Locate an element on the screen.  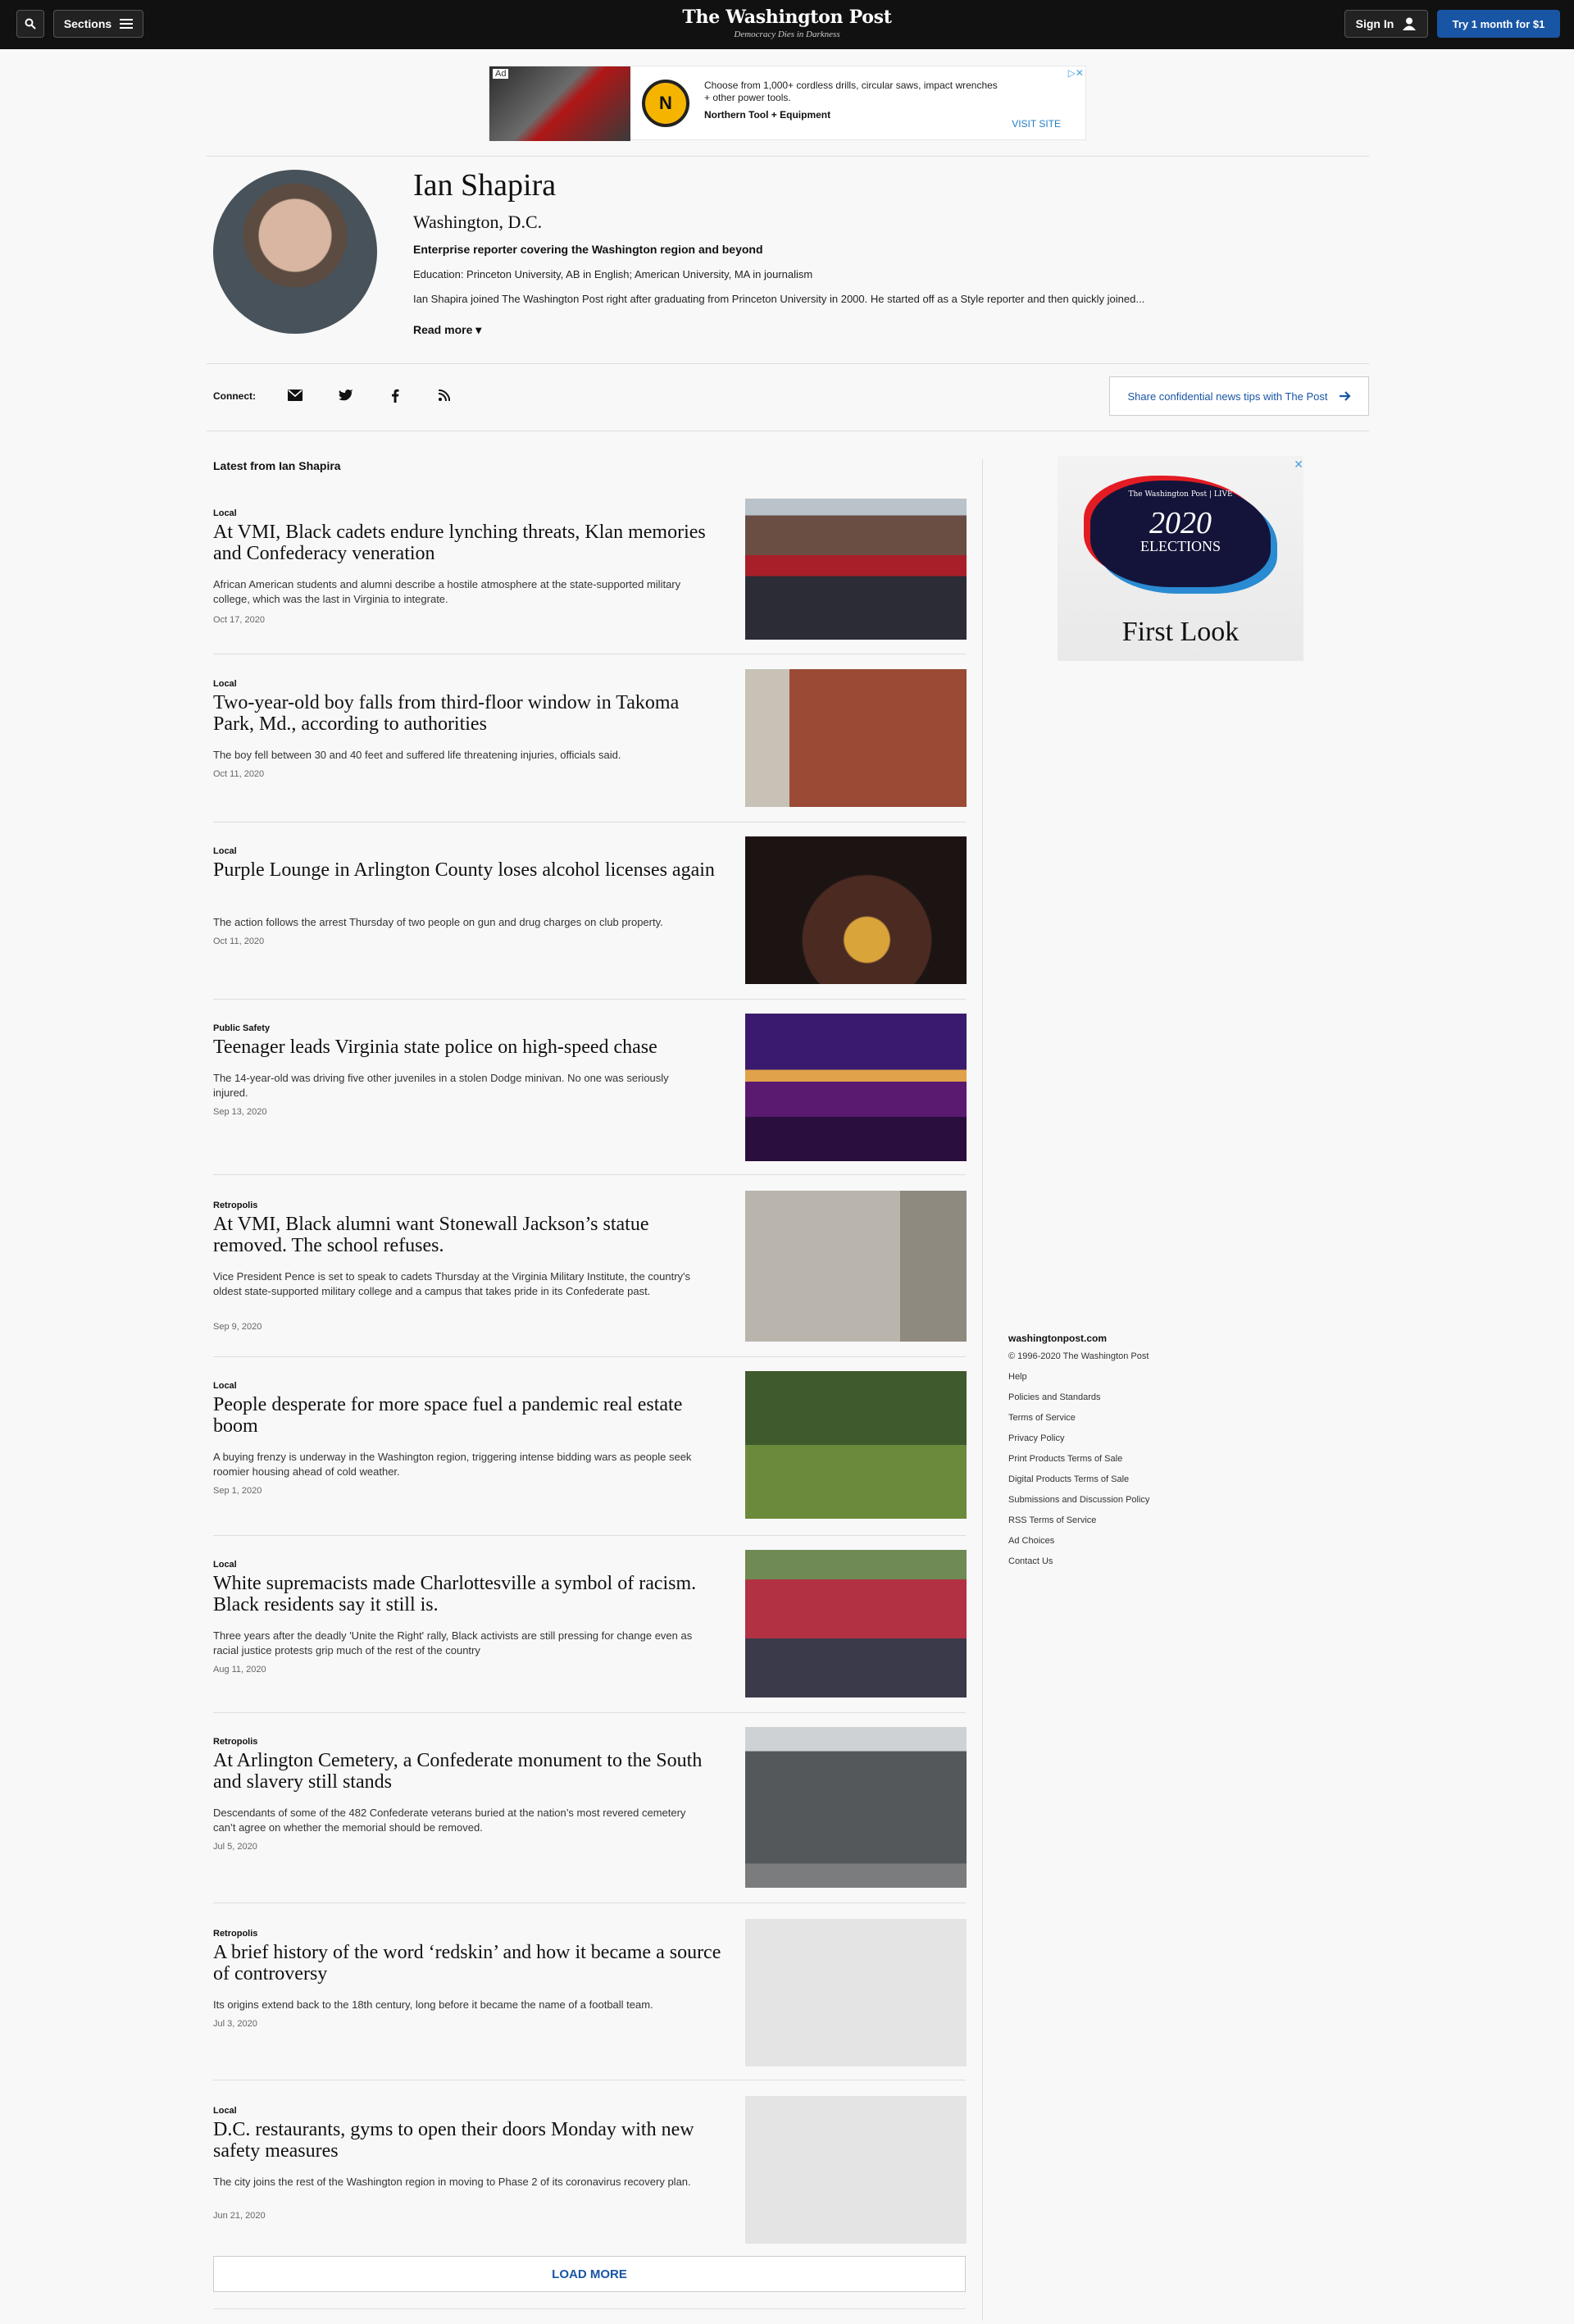
sign-in-button: Sign In is located at coordinates (1386, 24).